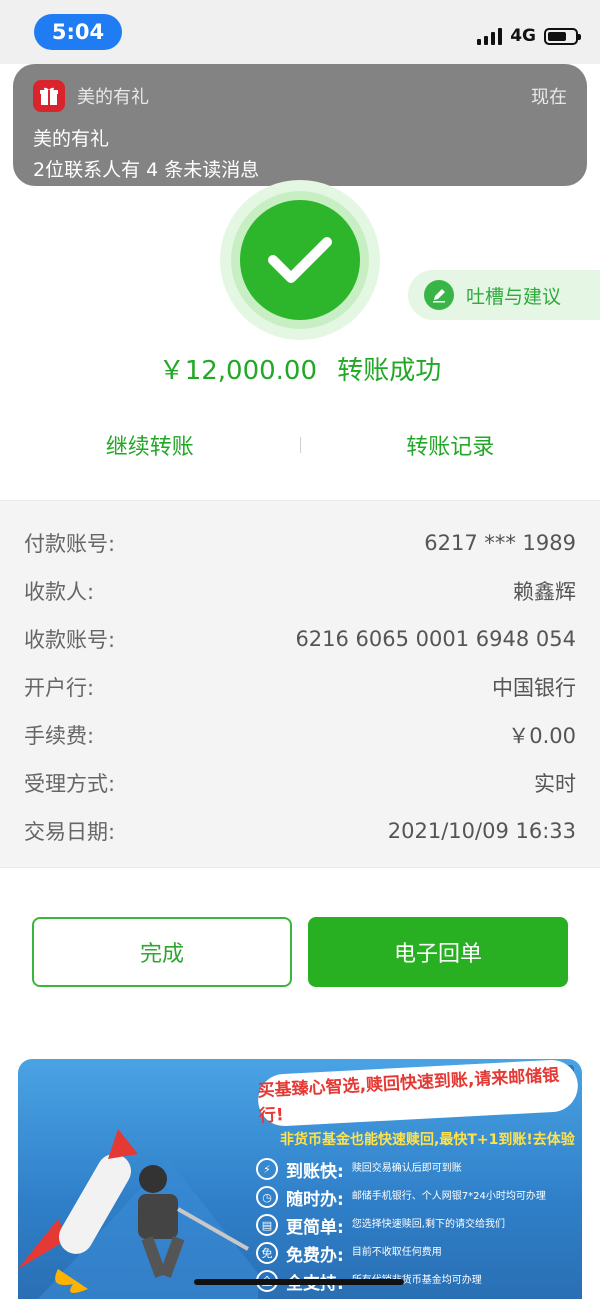 This screenshot has width=600, height=1299. Describe the element at coordinates (549, 97) in the screenshot. I see `notification-time: 现在` at that location.